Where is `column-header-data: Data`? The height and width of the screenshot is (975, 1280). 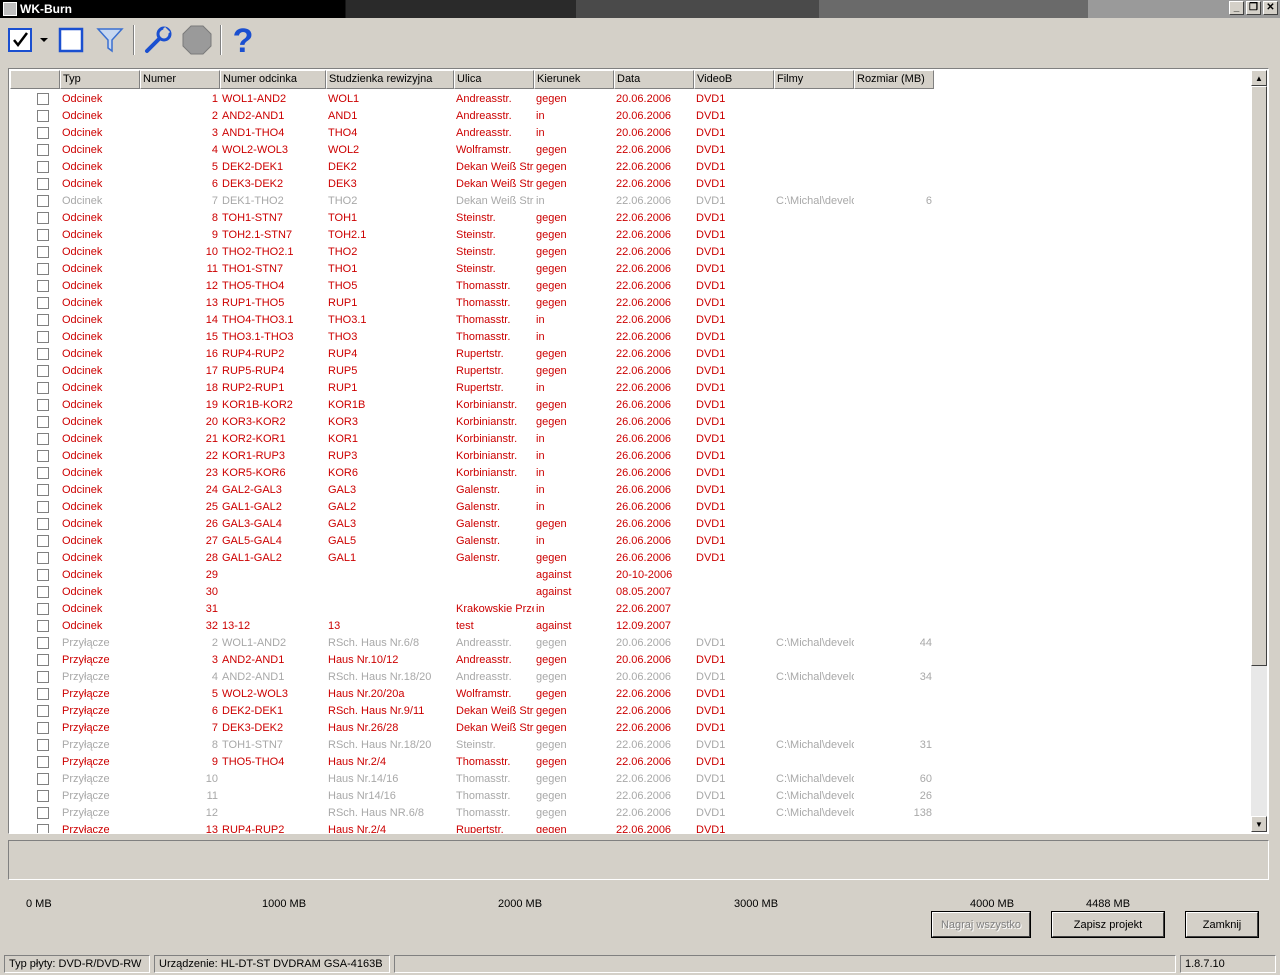 column-header-data: Data is located at coordinates (654, 79).